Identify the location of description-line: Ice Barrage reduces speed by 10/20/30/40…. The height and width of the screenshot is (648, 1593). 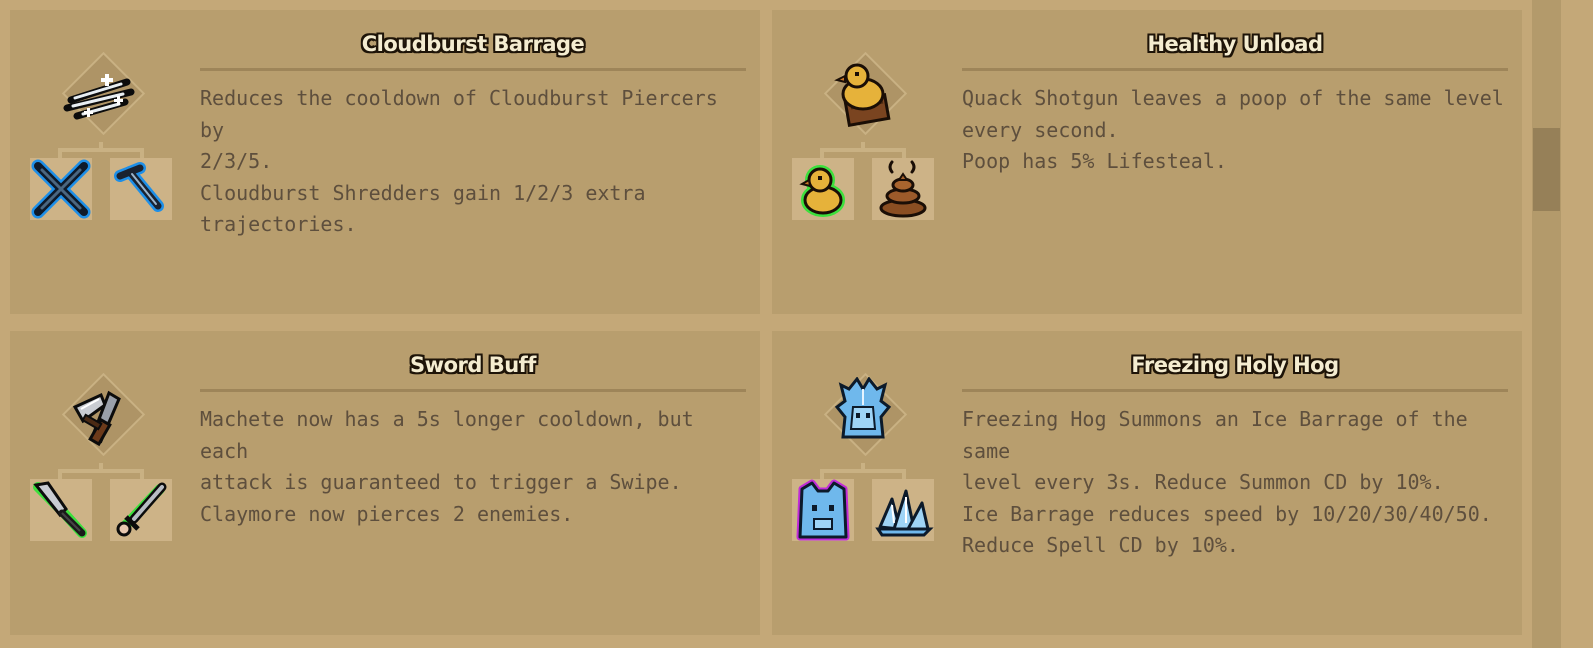
(1227, 513).